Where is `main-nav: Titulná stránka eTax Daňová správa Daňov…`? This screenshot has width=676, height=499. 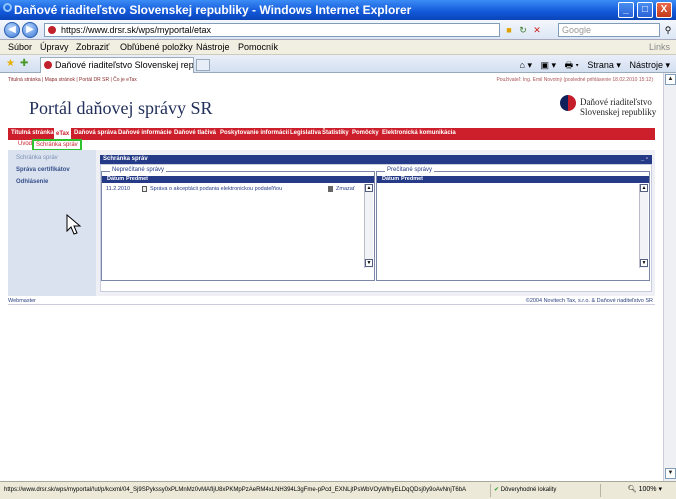 main-nav: Titulná stránka eTax Daňová správa Daňov… is located at coordinates (331, 134).